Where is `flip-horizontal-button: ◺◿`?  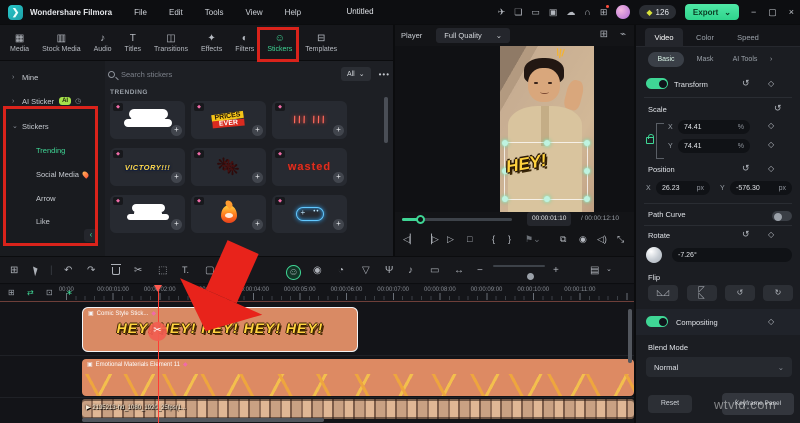
flip-horizontal-button: ◺◿ is located at coordinates (663, 293).